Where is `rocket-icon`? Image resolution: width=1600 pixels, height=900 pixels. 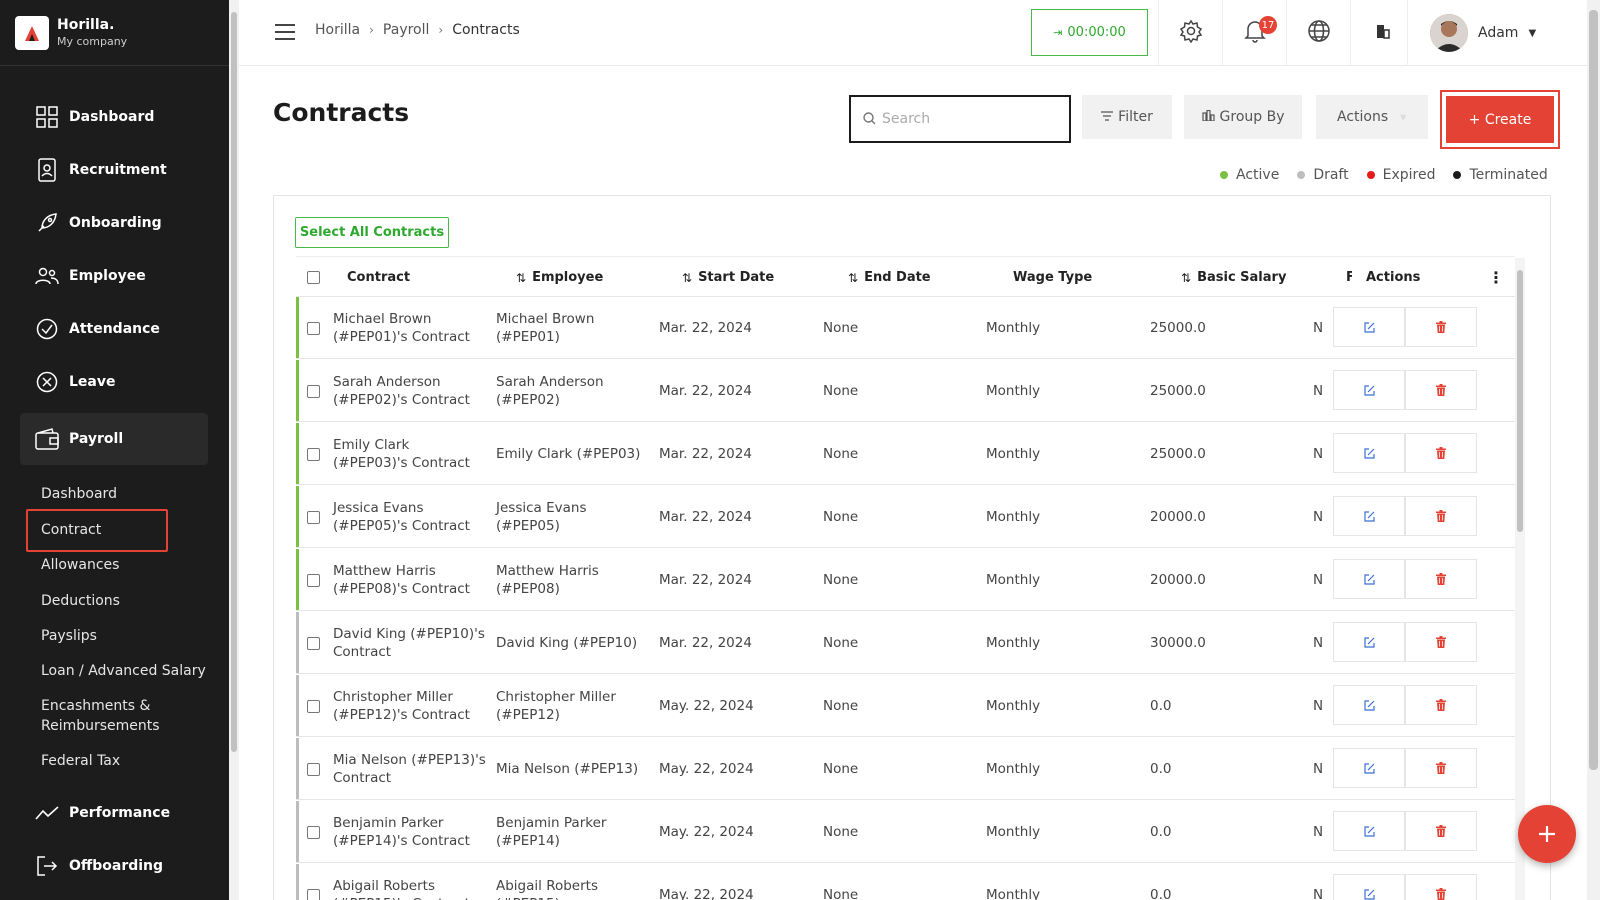 rocket-icon is located at coordinates (47, 223).